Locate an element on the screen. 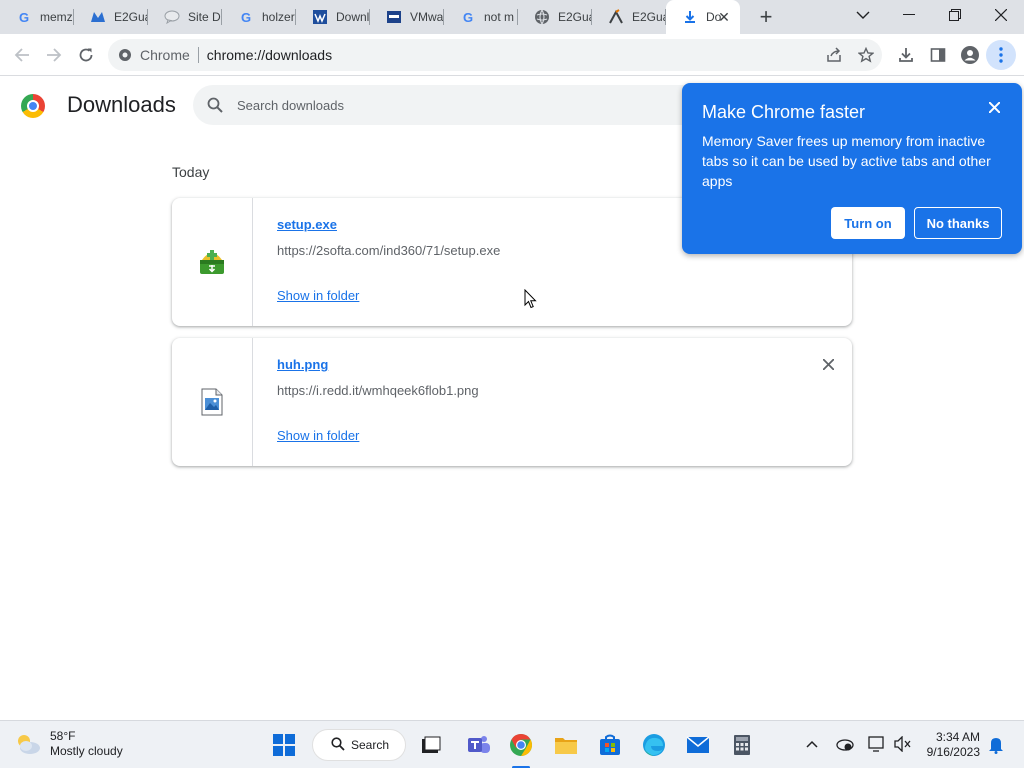 This screenshot has height=768, width=1024. date-section-header: Today is located at coordinates (191, 172).